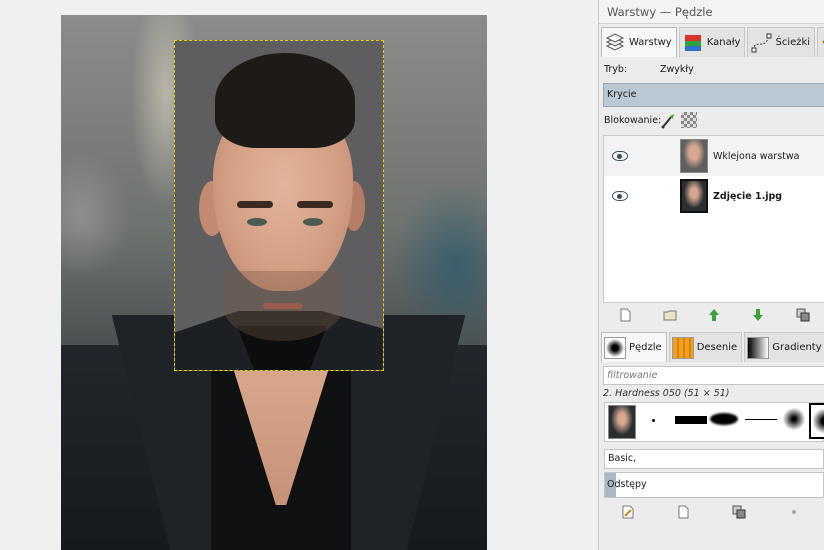 Image resolution: width=824 pixels, height=550 pixels. I want to click on layer-row: Zdjęcie 1.jpg, so click(714, 196).